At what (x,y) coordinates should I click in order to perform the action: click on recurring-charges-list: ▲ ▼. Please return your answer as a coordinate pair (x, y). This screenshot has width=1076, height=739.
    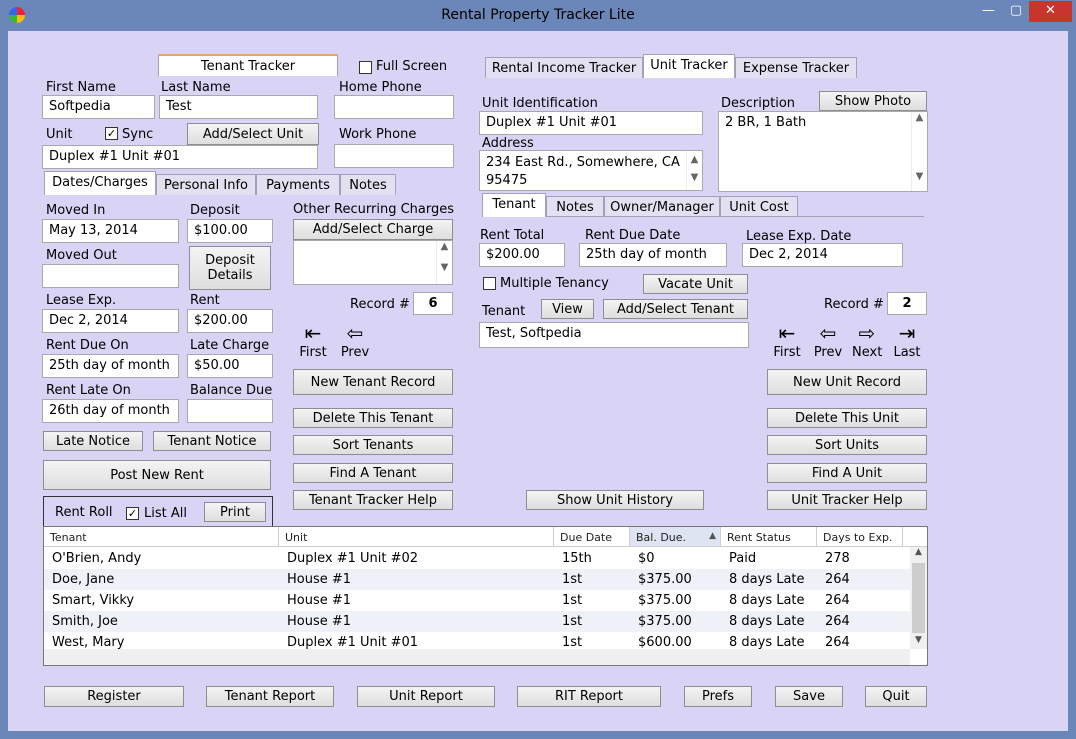
    Looking at the image, I should click on (373, 262).